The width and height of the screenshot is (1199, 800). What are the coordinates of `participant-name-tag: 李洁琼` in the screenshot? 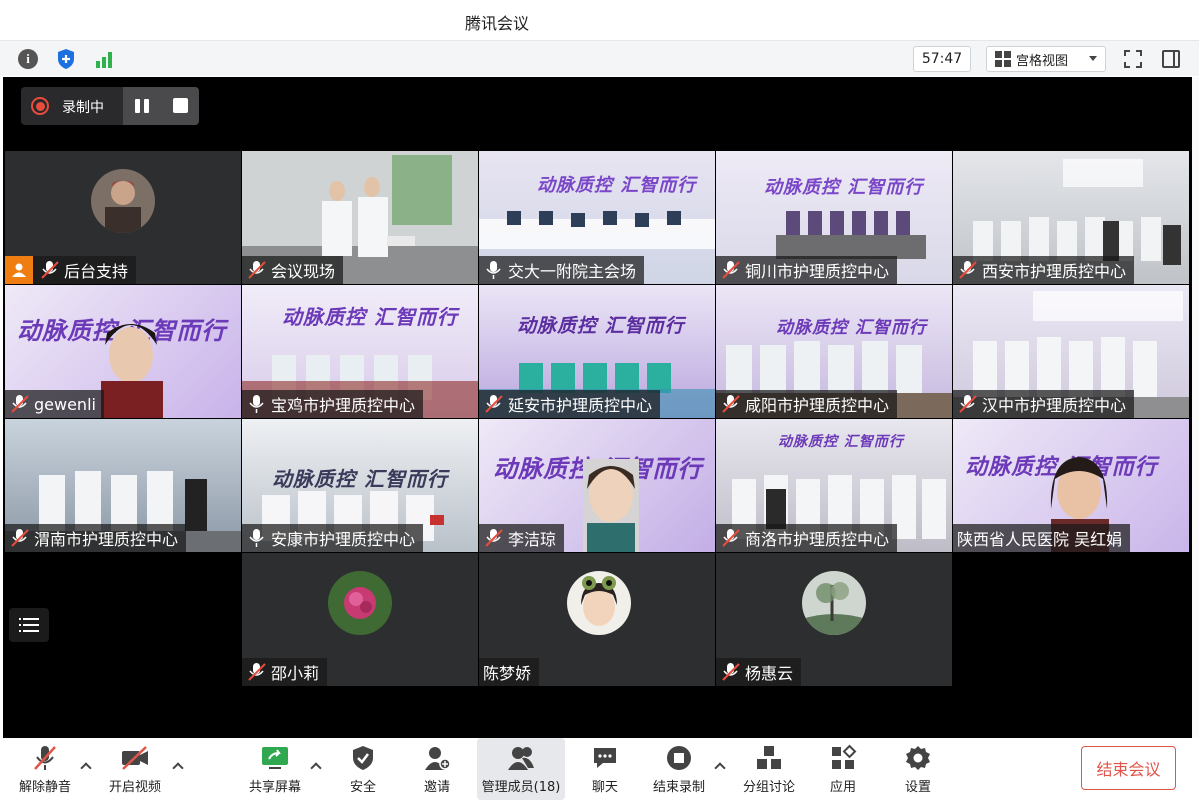 It's located at (522, 538).